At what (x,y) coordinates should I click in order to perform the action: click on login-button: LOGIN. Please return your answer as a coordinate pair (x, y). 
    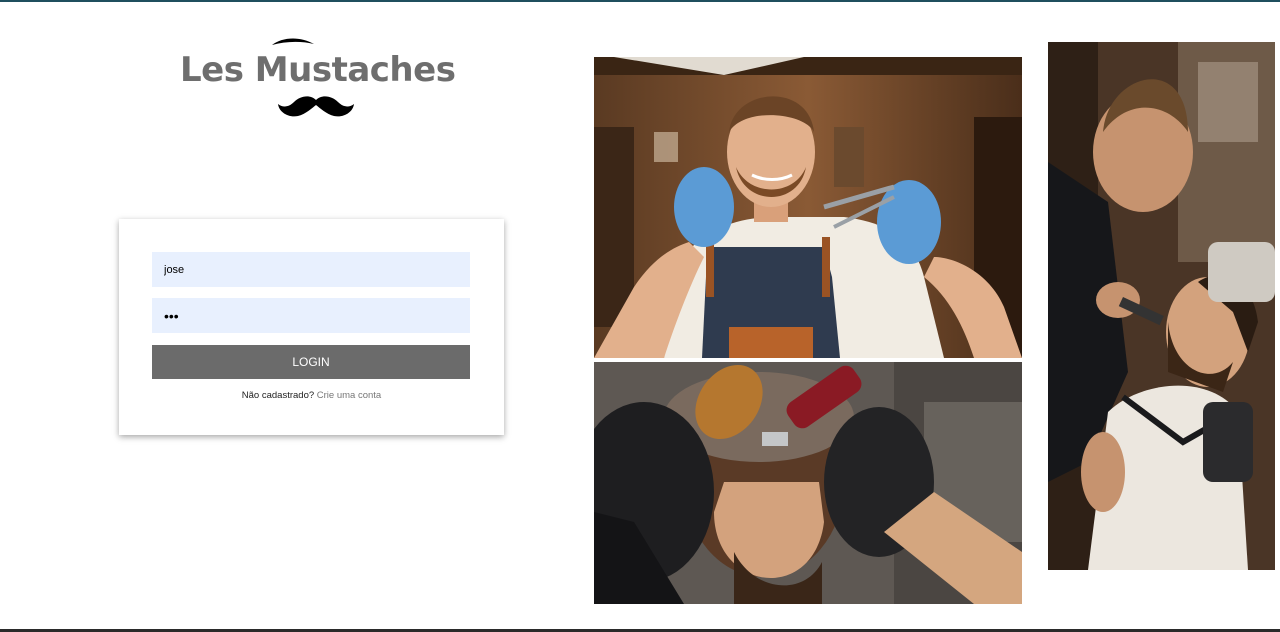
    Looking at the image, I should click on (311, 362).